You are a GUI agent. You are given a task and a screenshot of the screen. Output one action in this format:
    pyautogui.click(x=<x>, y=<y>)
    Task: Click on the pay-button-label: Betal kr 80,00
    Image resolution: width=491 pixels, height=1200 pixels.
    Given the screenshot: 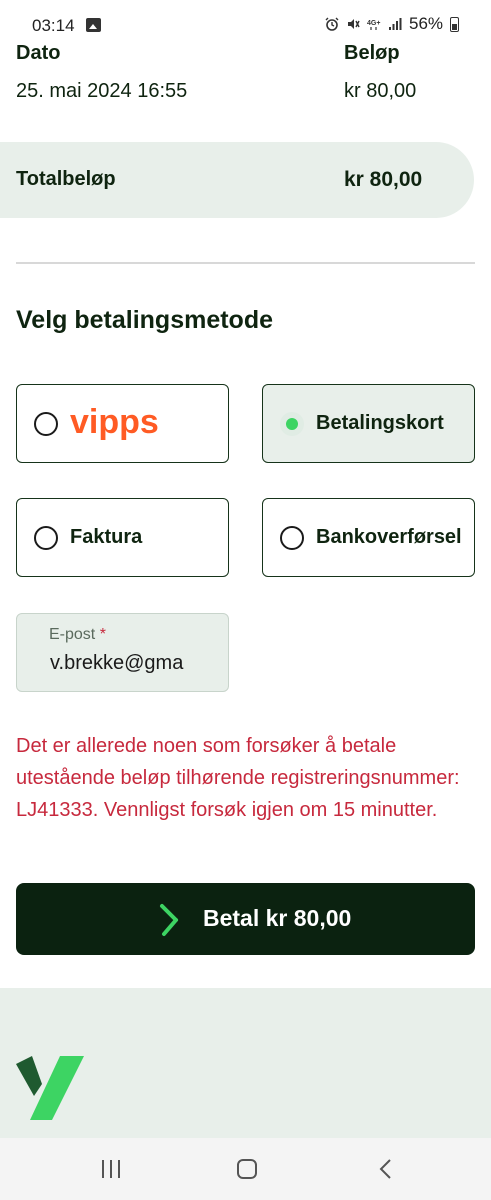 What is the action you would take?
    pyautogui.click(x=277, y=918)
    